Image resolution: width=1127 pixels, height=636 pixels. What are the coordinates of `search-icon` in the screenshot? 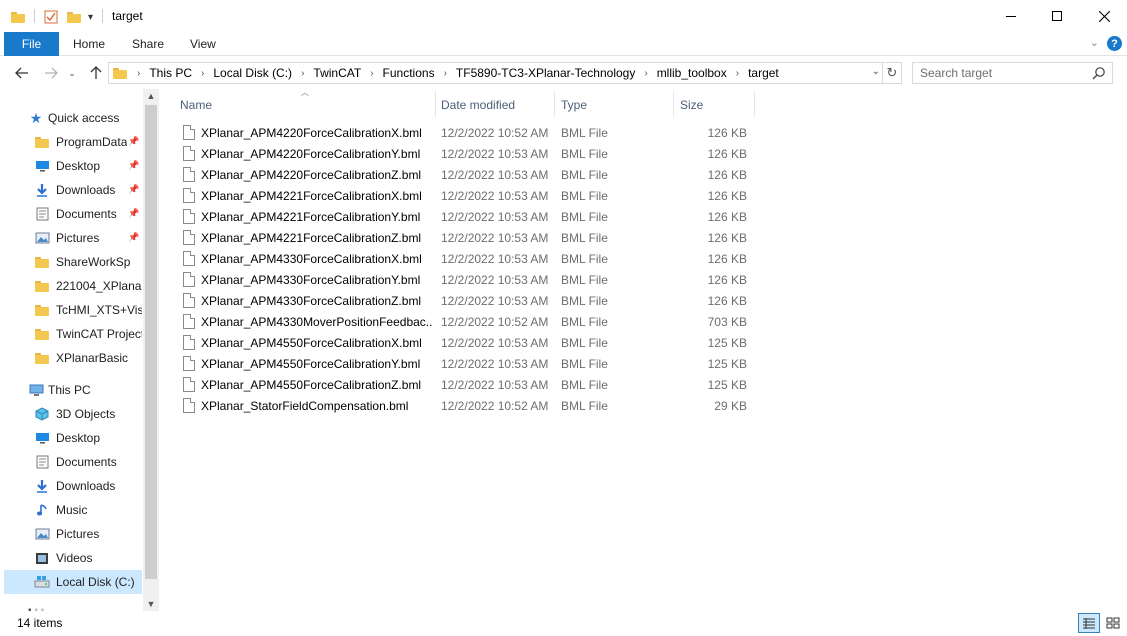 It's located at (1098, 73).